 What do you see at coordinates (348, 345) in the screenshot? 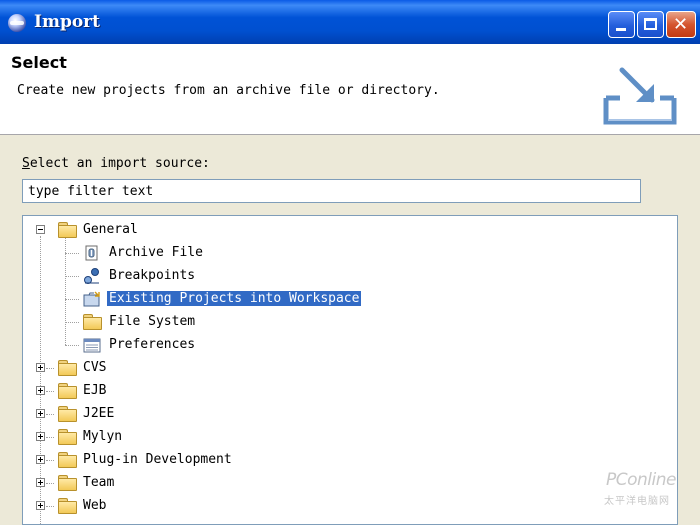
I see `tree-node-preferences: Preferences` at bounding box center [348, 345].